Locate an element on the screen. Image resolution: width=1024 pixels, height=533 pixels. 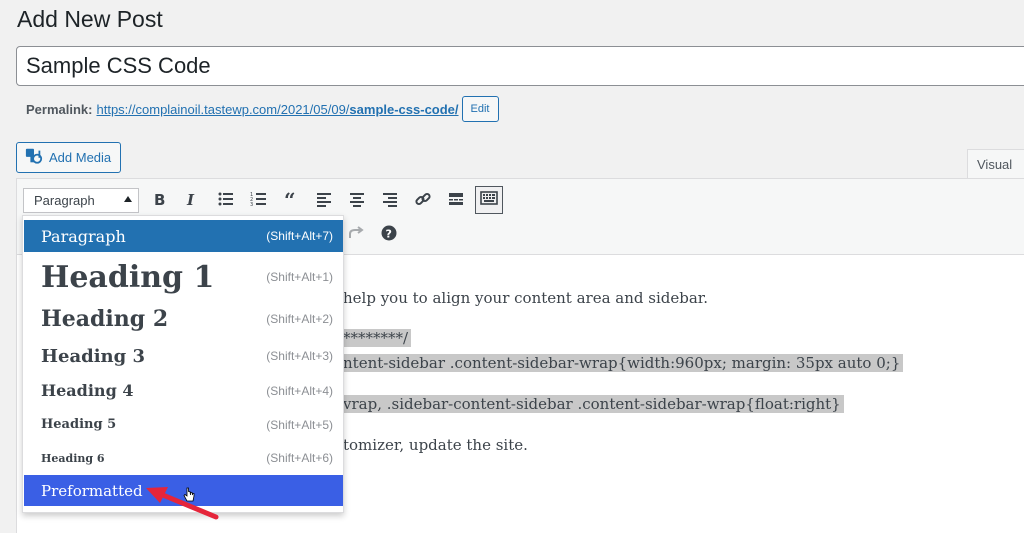
read-more-icon is located at coordinates (456, 201).